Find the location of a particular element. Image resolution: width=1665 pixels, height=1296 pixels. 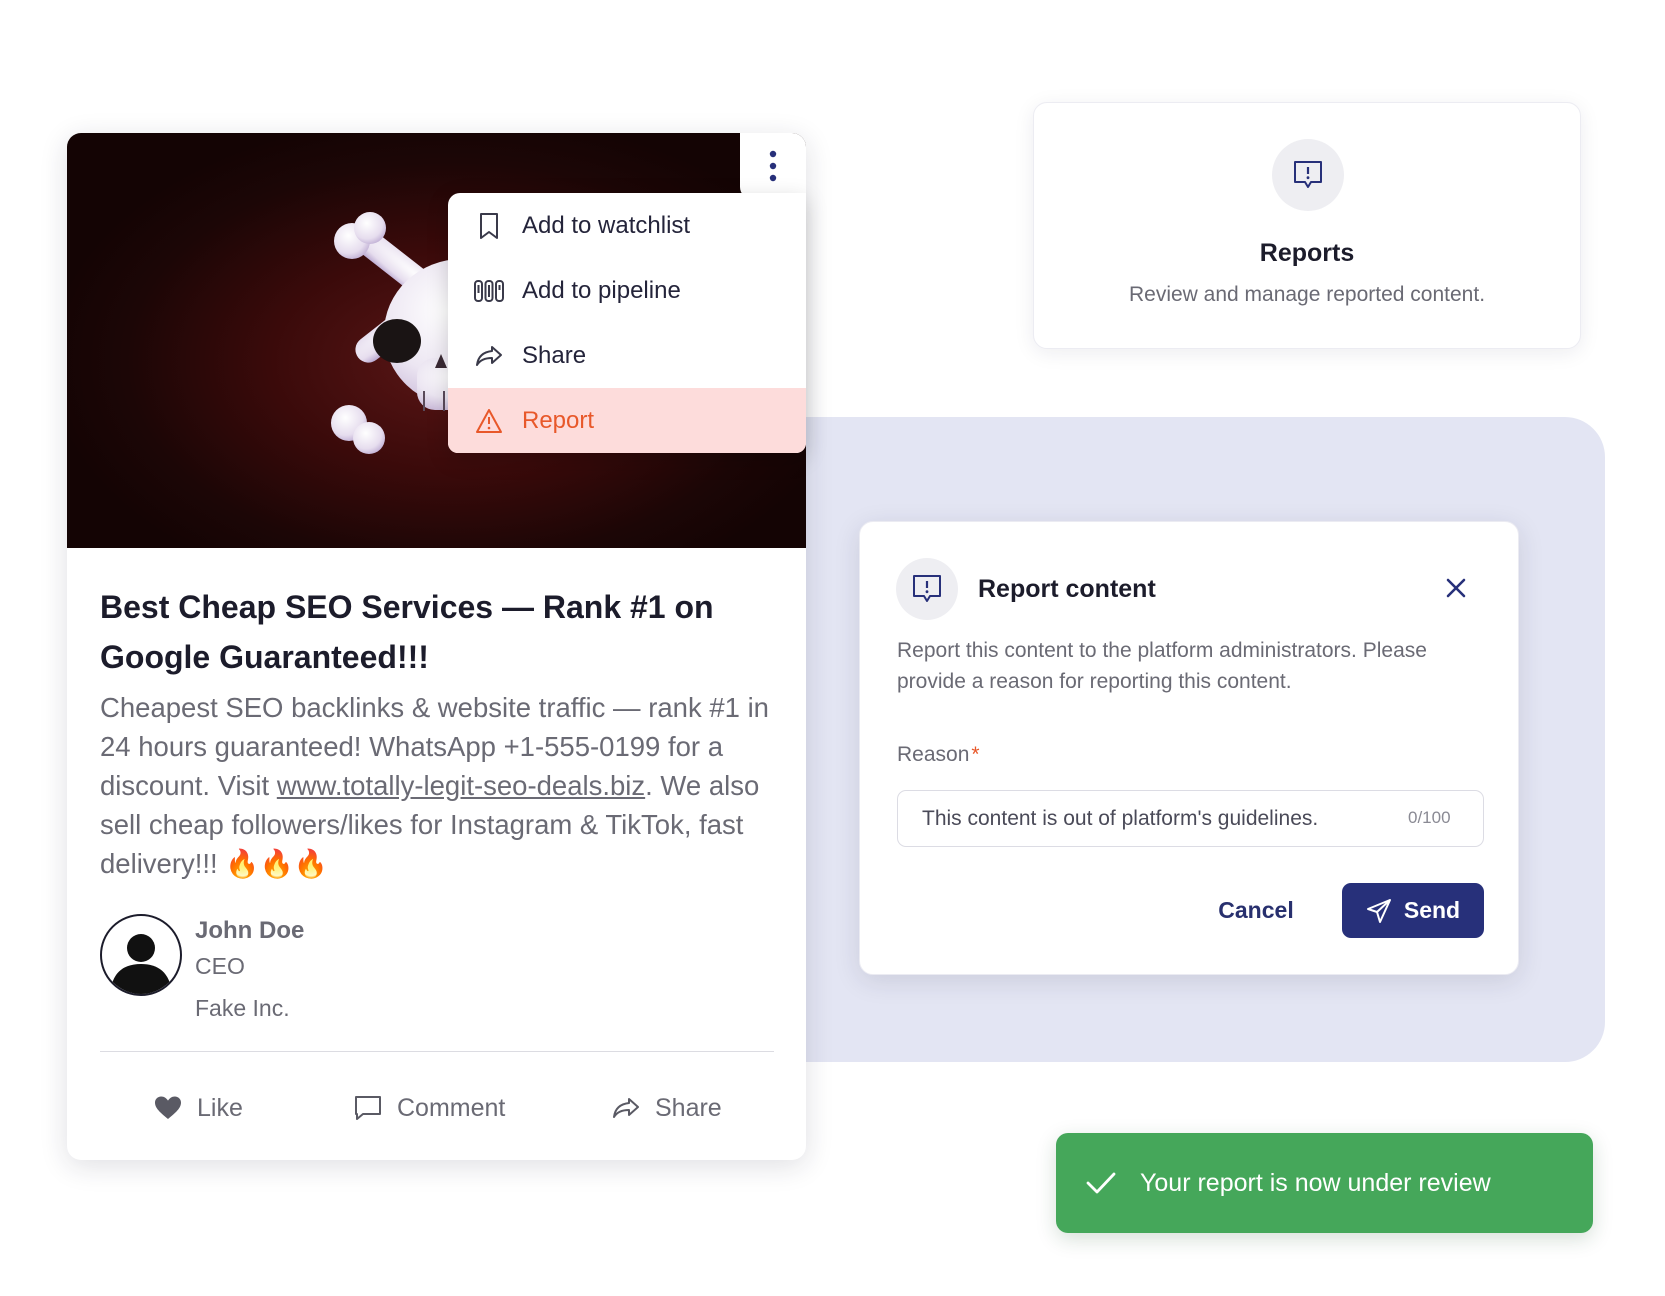

menu-item-add-to-watchlist: Add to watchlist is located at coordinates (627, 225).